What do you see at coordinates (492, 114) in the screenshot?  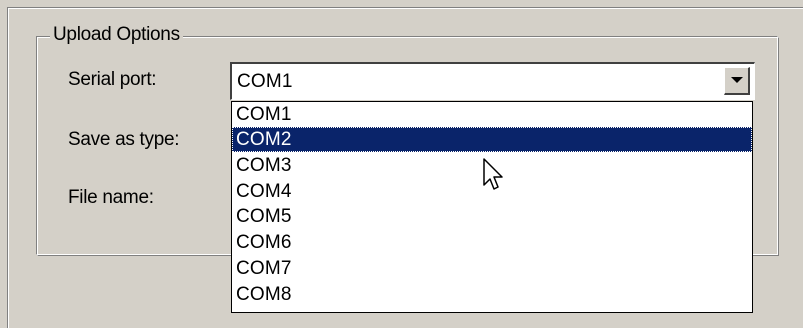 I see `dropdown-item-com1: COM1` at bounding box center [492, 114].